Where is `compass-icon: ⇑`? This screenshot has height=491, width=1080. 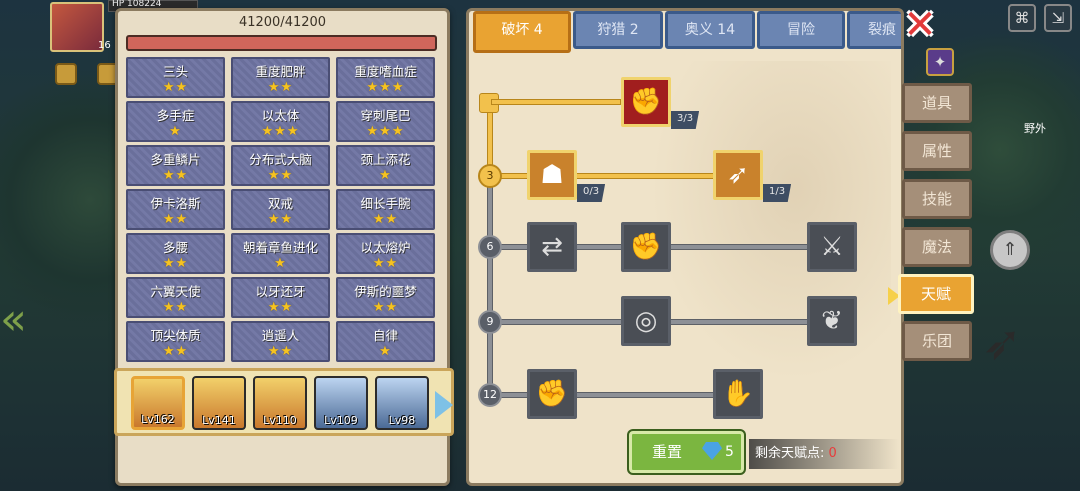
compass-icon: ⇑ is located at coordinates (1010, 250).